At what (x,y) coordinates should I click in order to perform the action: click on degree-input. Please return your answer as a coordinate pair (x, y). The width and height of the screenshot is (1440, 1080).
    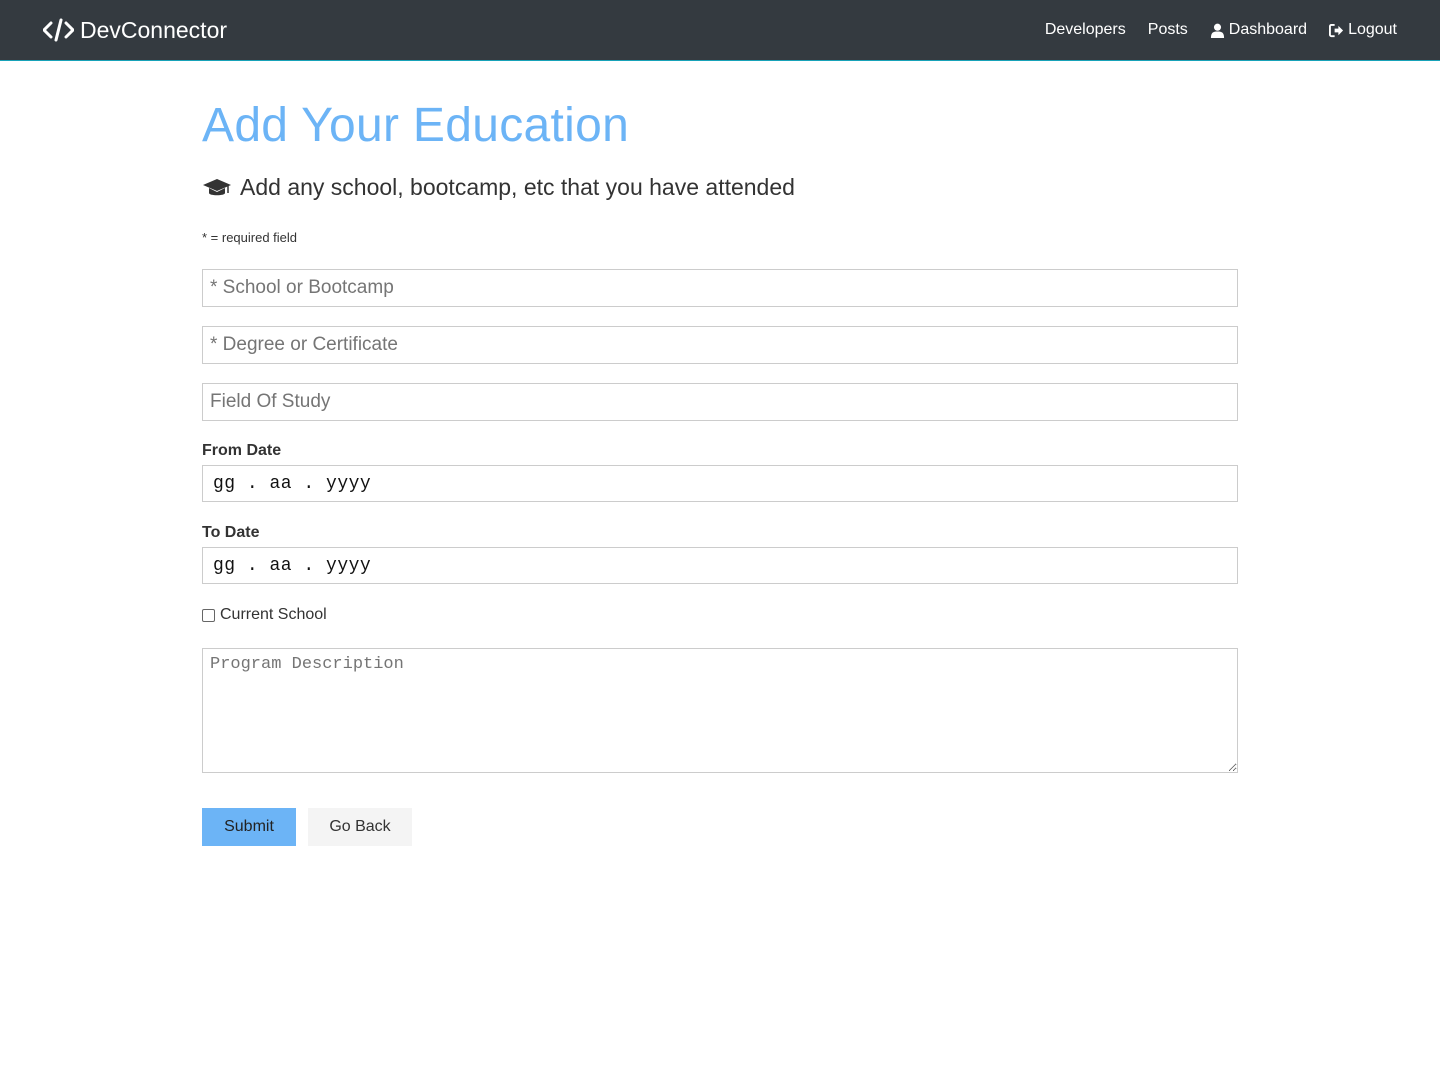
    Looking at the image, I should click on (720, 345).